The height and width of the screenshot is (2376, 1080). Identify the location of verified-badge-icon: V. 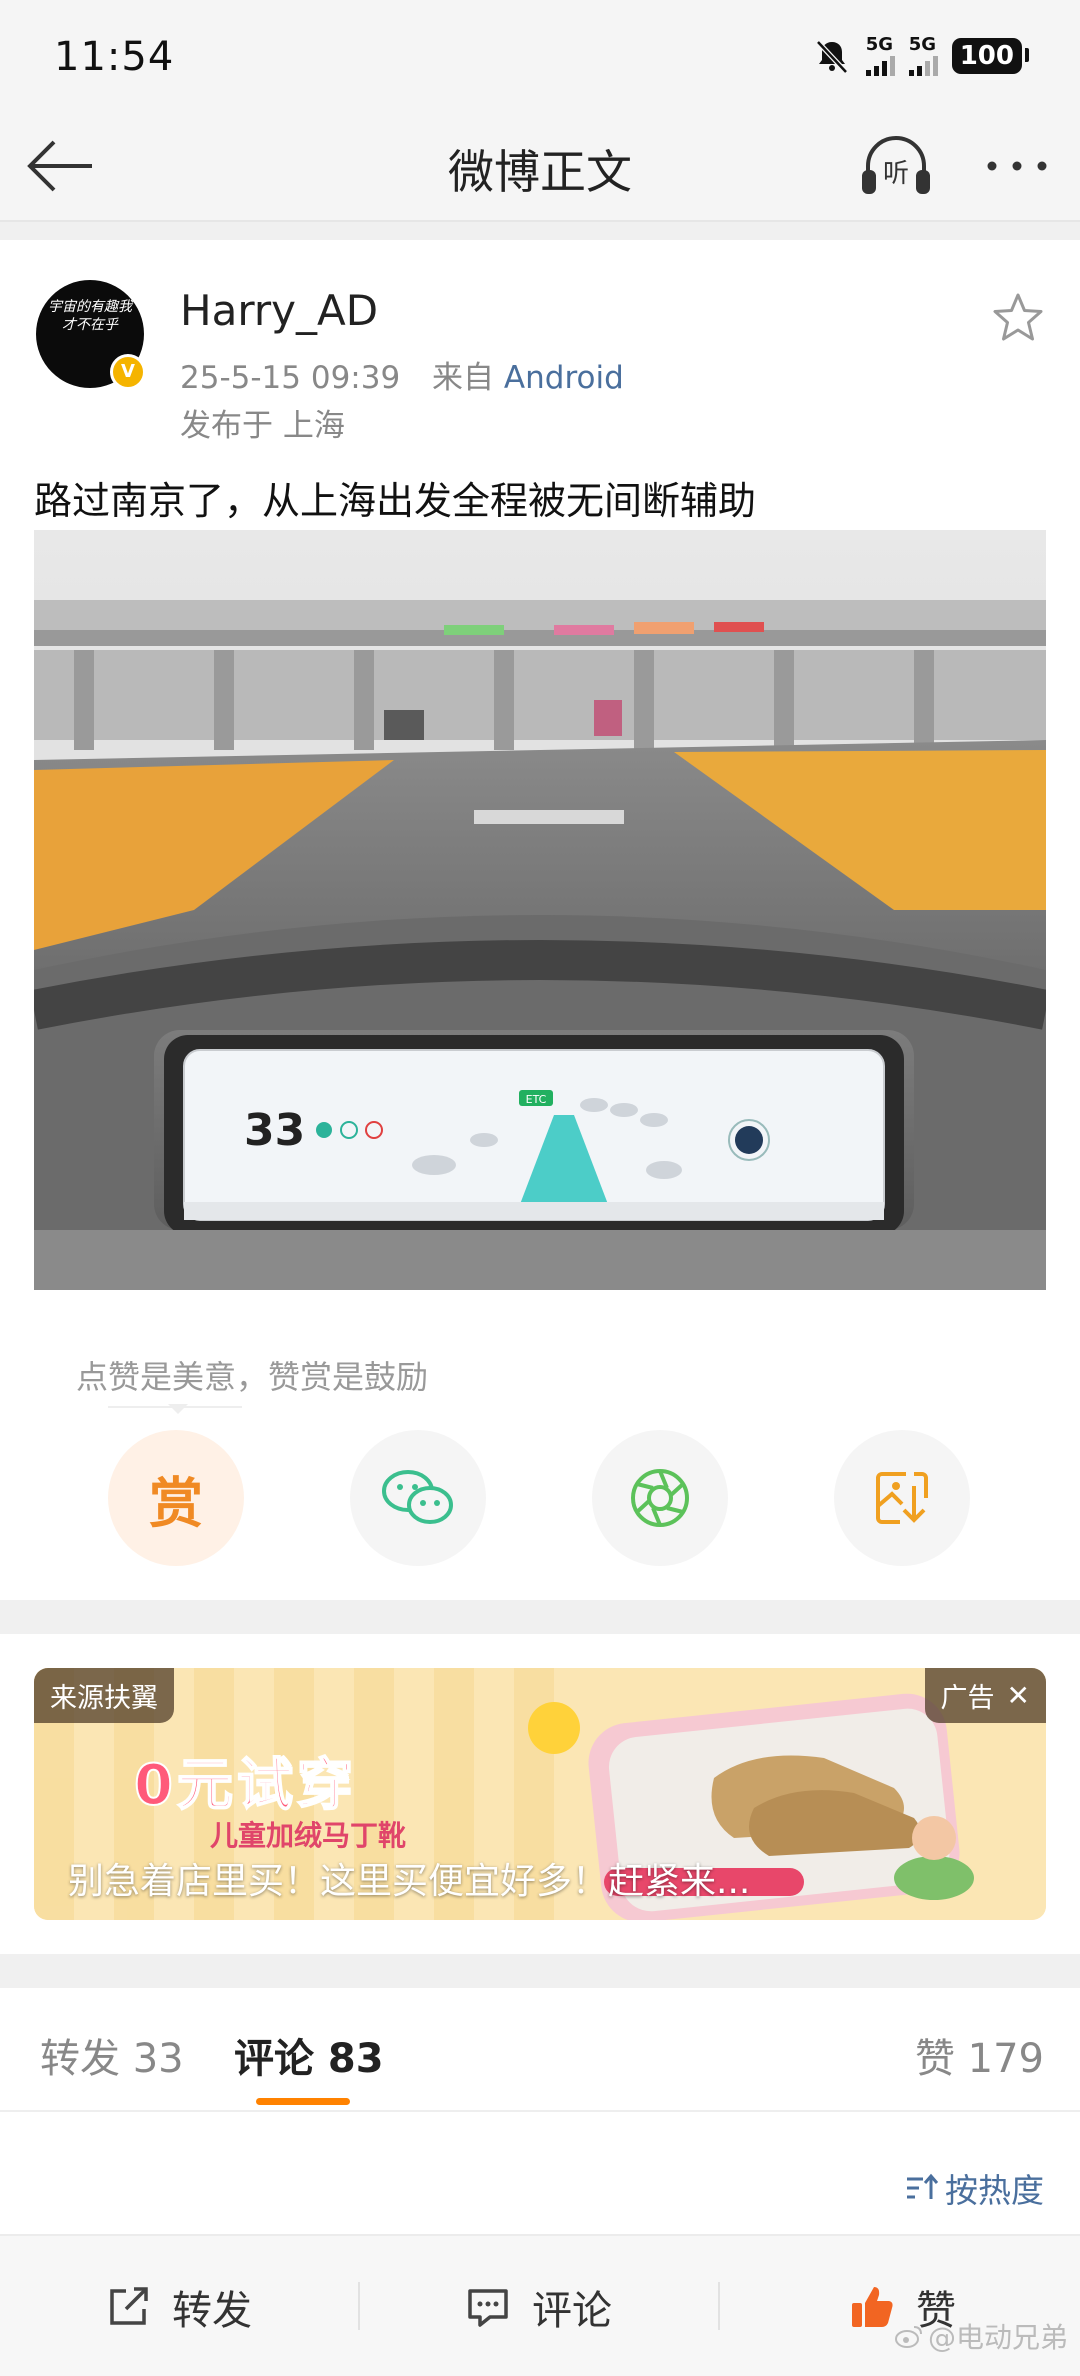
(128, 372).